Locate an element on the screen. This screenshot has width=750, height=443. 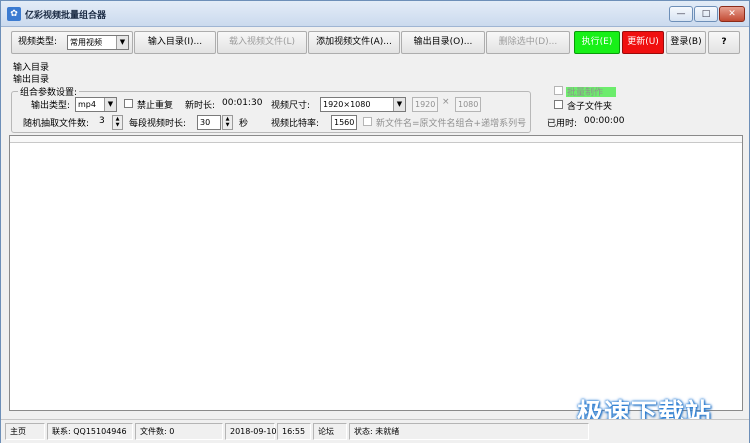
execute-button: 执行(E) is located at coordinates (597, 42).